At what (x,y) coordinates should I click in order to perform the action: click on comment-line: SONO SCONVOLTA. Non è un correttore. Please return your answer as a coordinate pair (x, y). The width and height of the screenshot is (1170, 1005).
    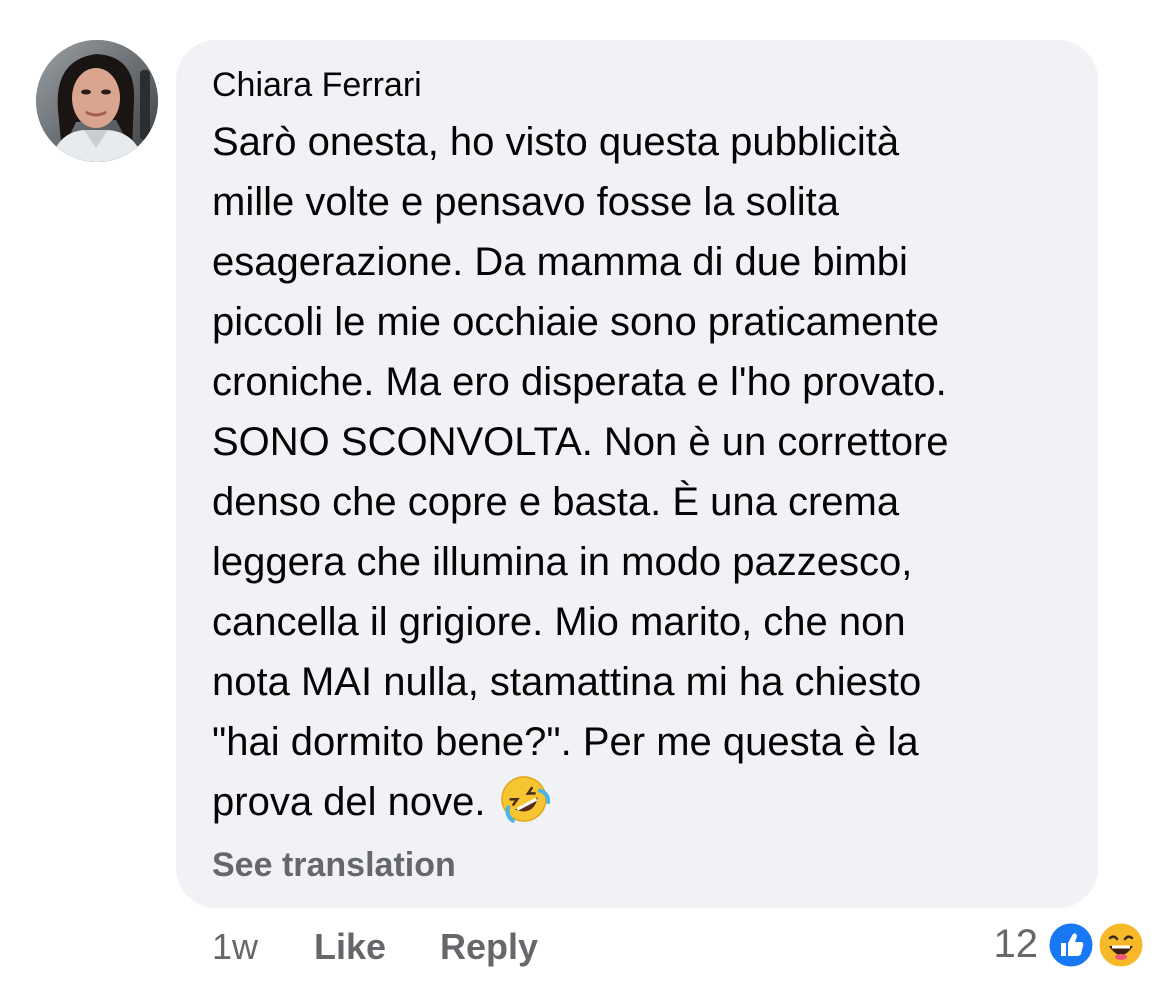
    Looking at the image, I should click on (580, 442).